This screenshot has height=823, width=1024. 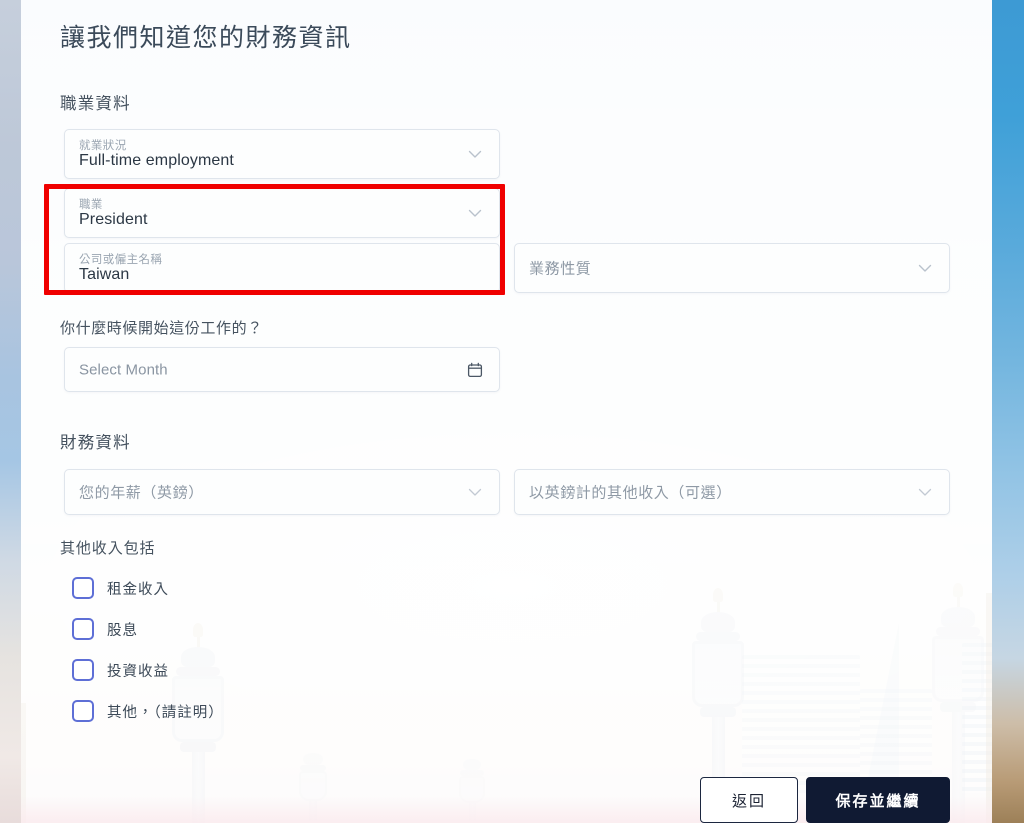 What do you see at coordinates (141, 493) in the screenshot?
I see `annual-salary-placeholder: 您的年薪（英鎊）` at bounding box center [141, 493].